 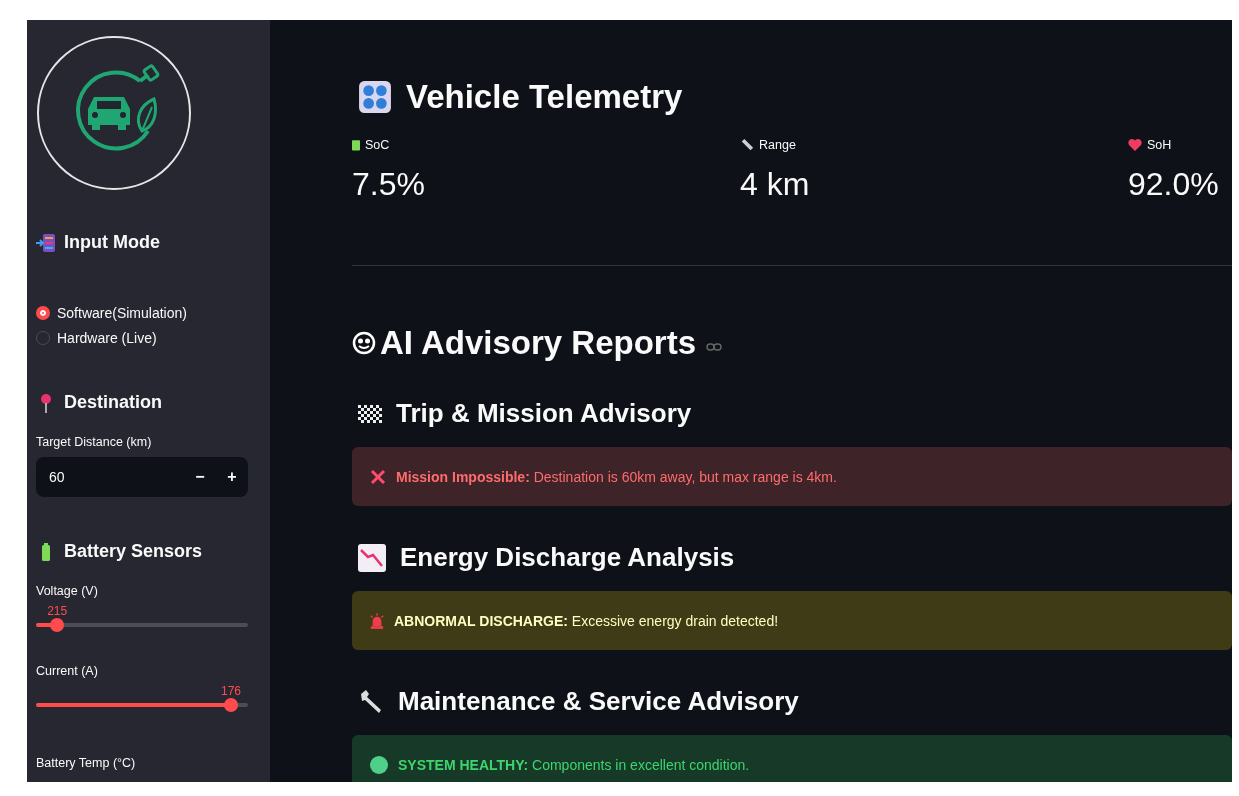 What do you see at coordinates (200, 477) in the screenshot?
I see `decrement-button: −` at bounding box center [200, 477].